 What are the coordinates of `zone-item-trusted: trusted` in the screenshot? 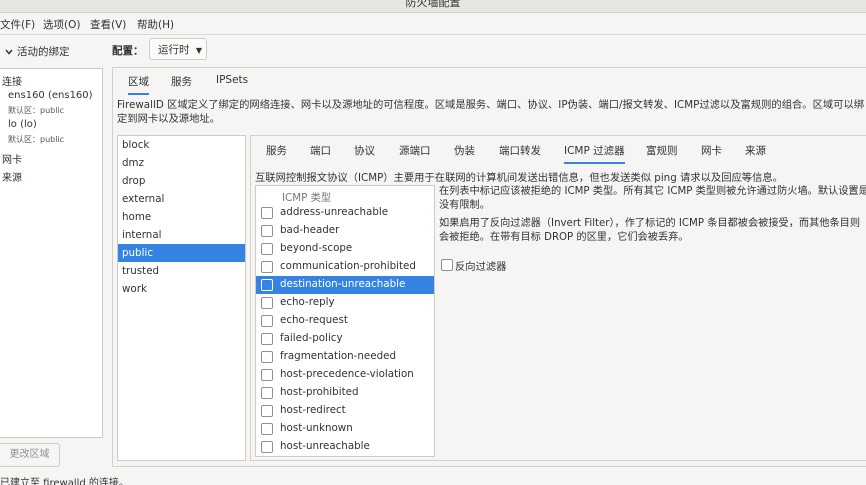 It's located at (181, 271).